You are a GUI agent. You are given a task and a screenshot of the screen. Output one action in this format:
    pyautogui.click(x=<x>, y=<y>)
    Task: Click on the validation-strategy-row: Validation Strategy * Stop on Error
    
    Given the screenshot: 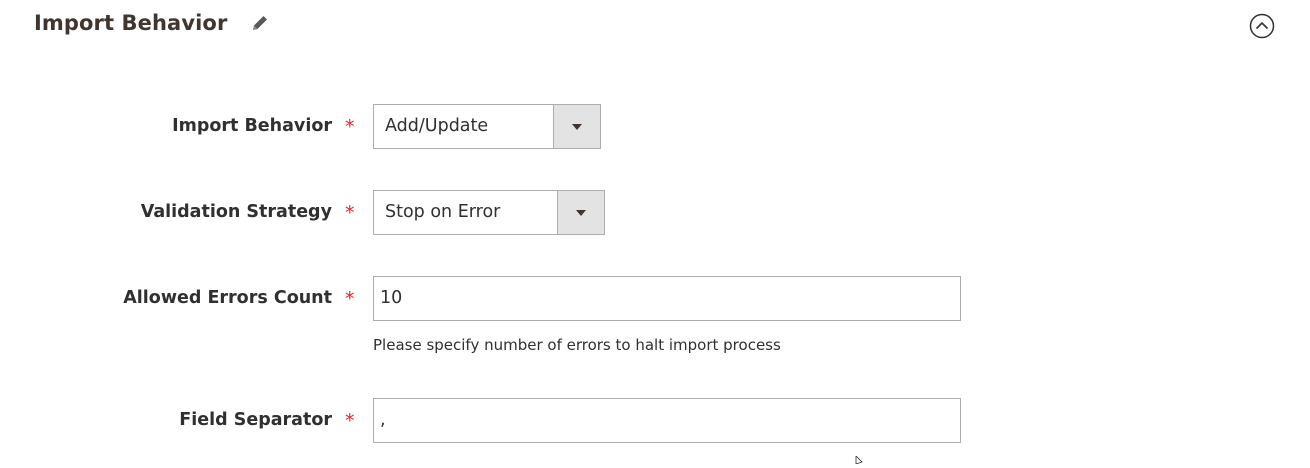 What is the action you would take?
    pyautogui.click(x=655, y=212)
    